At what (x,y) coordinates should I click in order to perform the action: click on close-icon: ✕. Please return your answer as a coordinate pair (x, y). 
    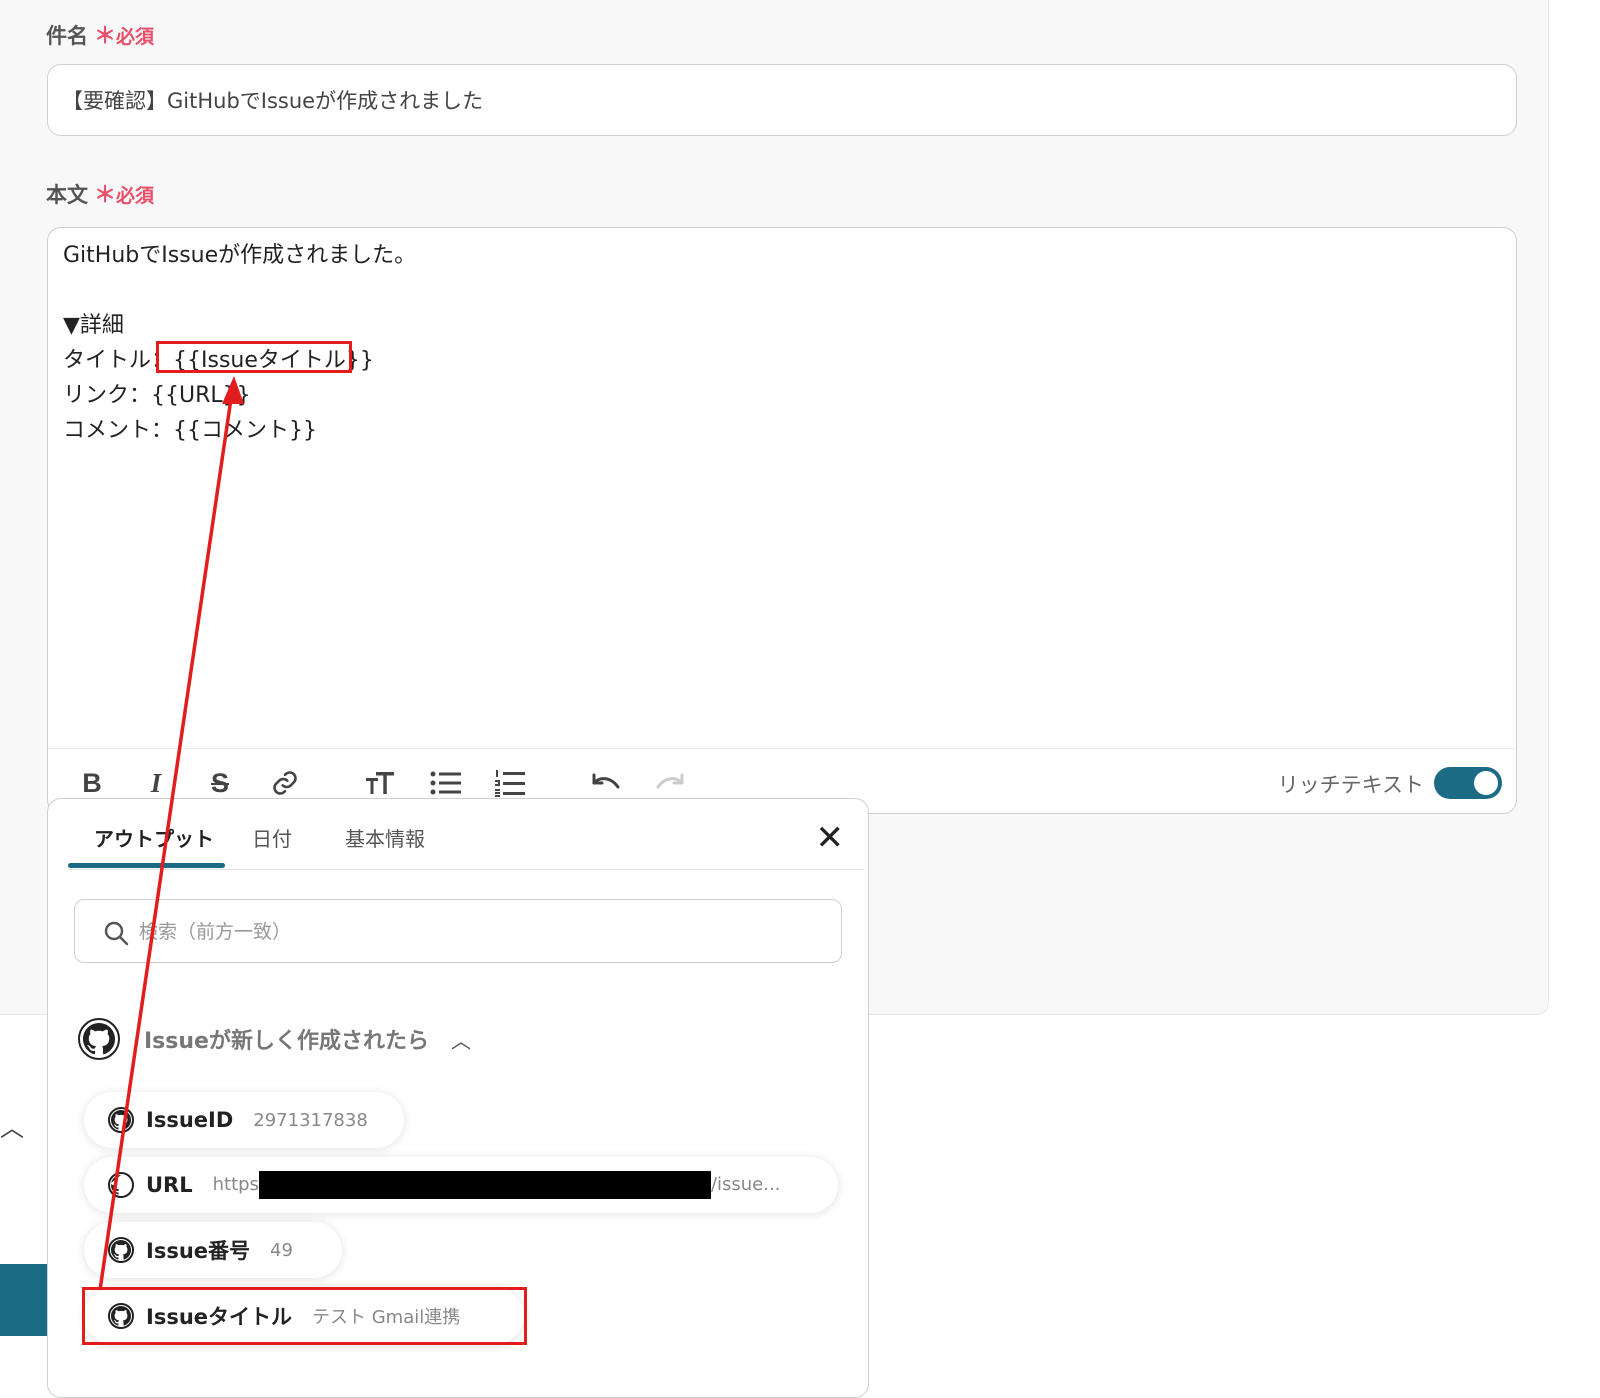
    Looking at the image, I should click on (830, 838).